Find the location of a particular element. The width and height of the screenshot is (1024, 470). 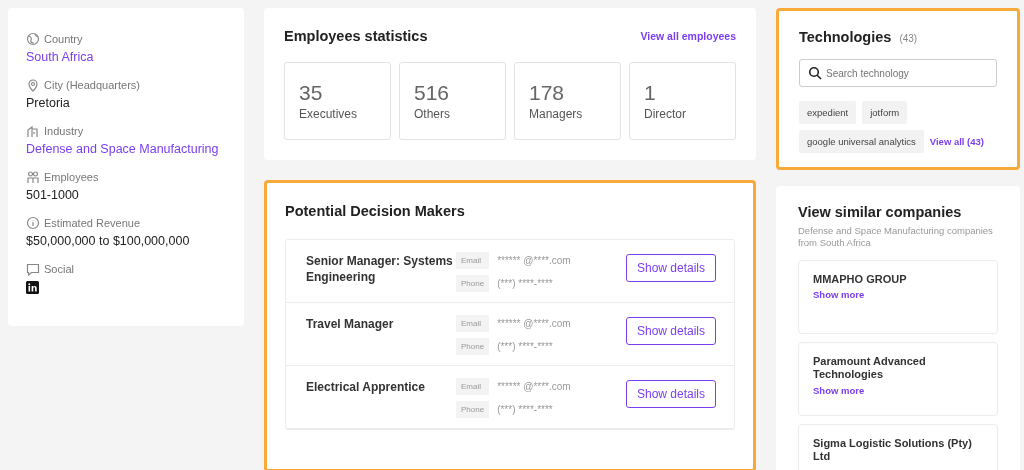

section-title: Potential Decision Makers is located at coordinates (375, 211).